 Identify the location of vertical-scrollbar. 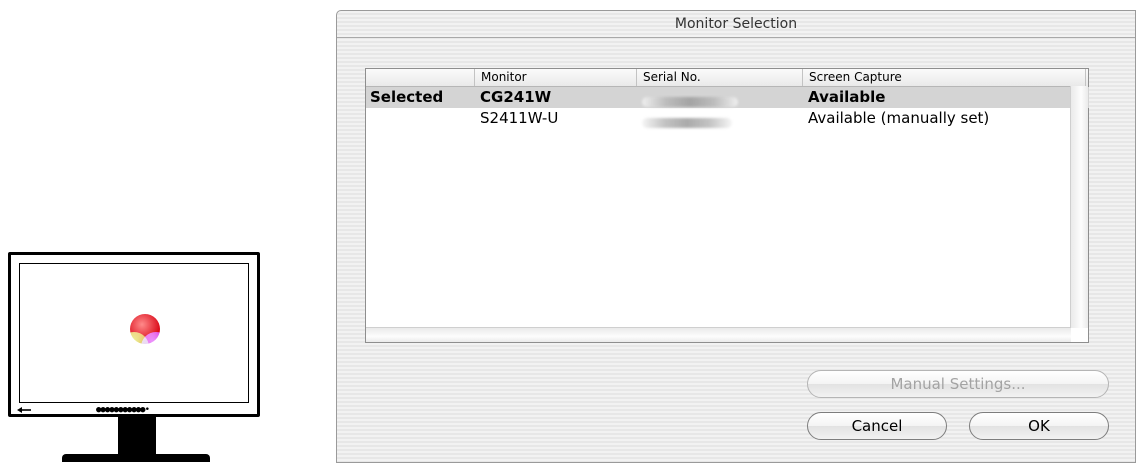
(1079, 207).